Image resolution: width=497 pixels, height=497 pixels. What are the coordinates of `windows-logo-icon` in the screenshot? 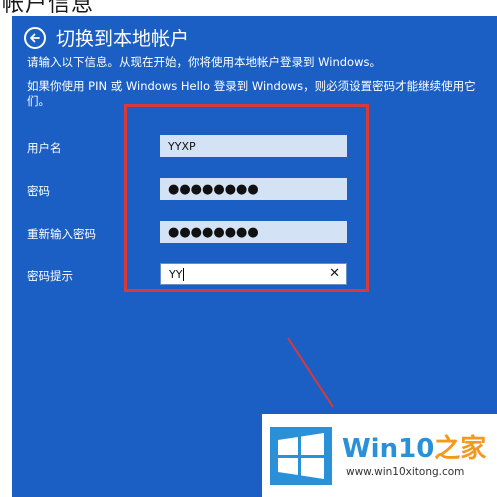 It's located at (301, 455).